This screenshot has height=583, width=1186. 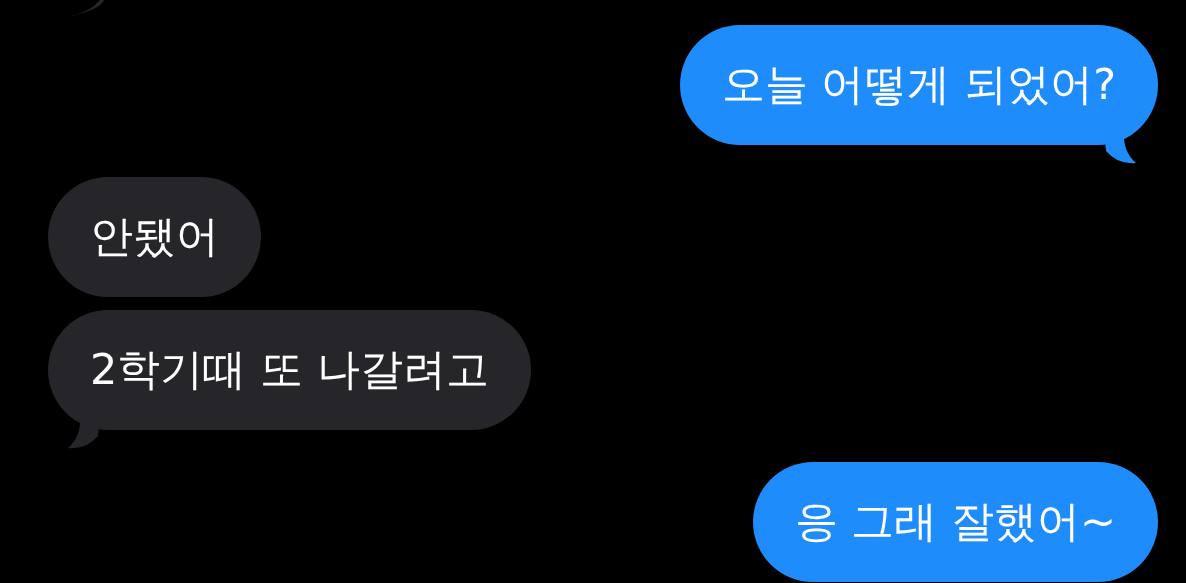 I want to click on message-bubble: 오늘 어떻게 되었어?, so click(x=918, y=85).